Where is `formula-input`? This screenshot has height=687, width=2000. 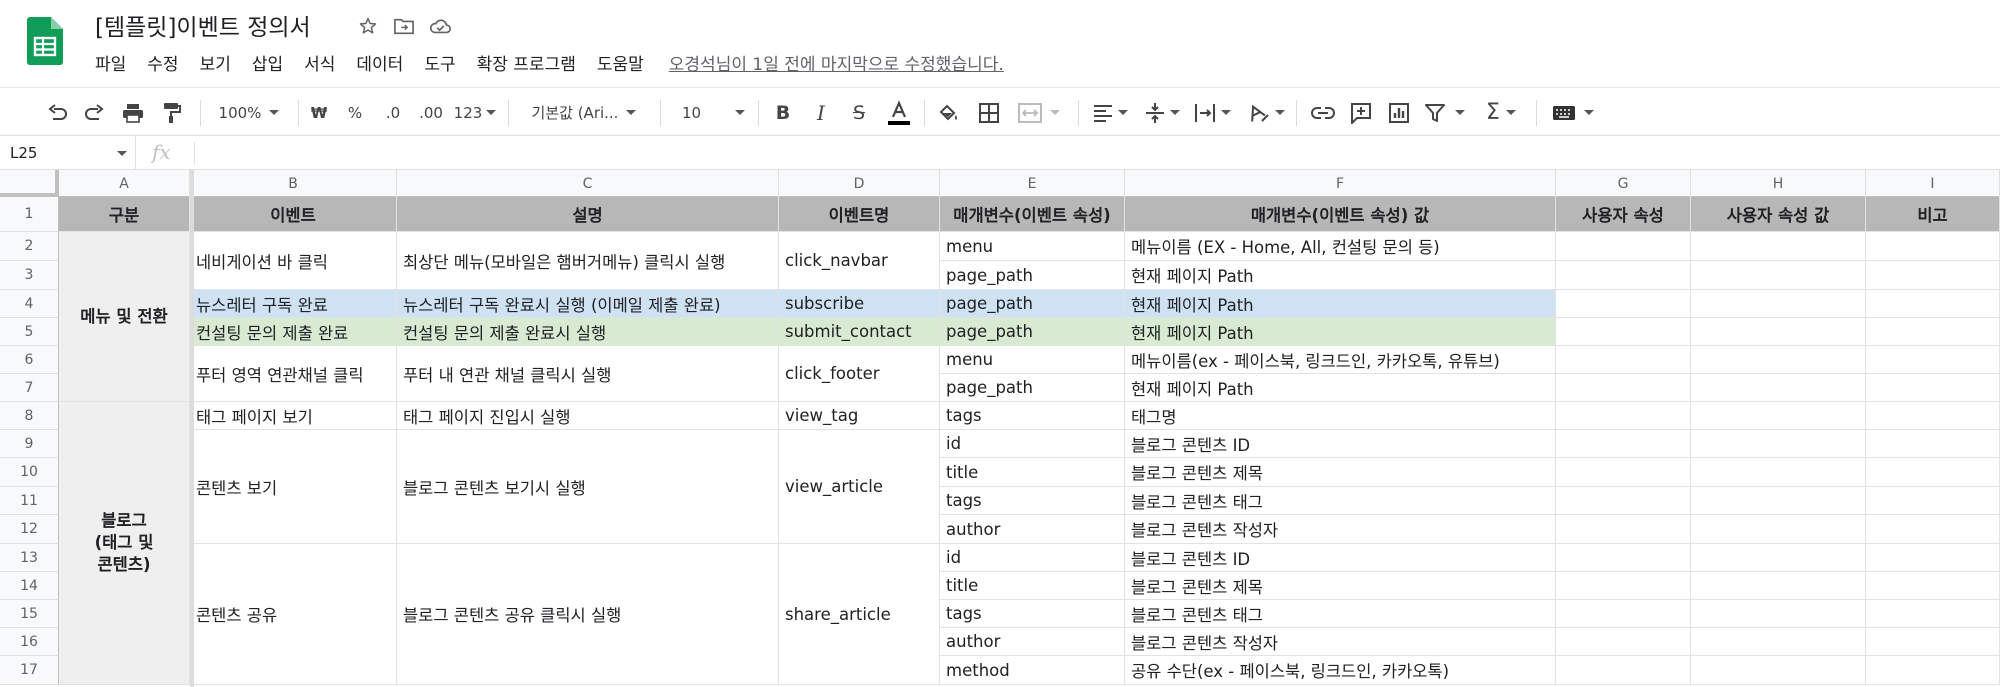
formula-input is located at coordinates (1095, 153).